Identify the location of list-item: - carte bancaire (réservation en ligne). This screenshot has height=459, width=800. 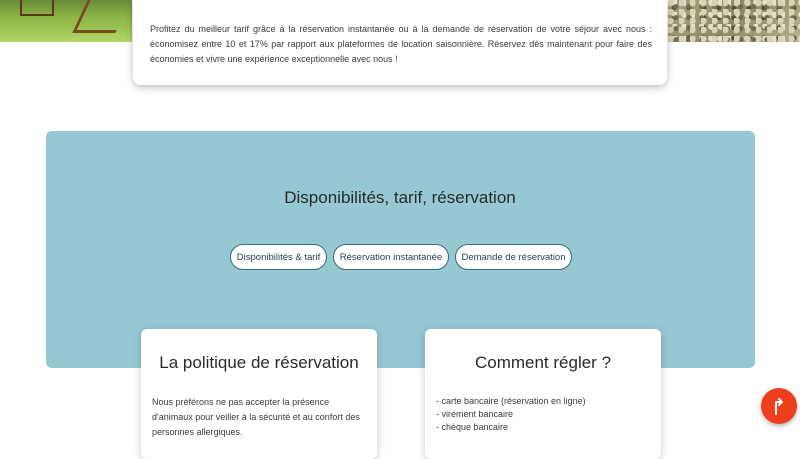
(511, 401).